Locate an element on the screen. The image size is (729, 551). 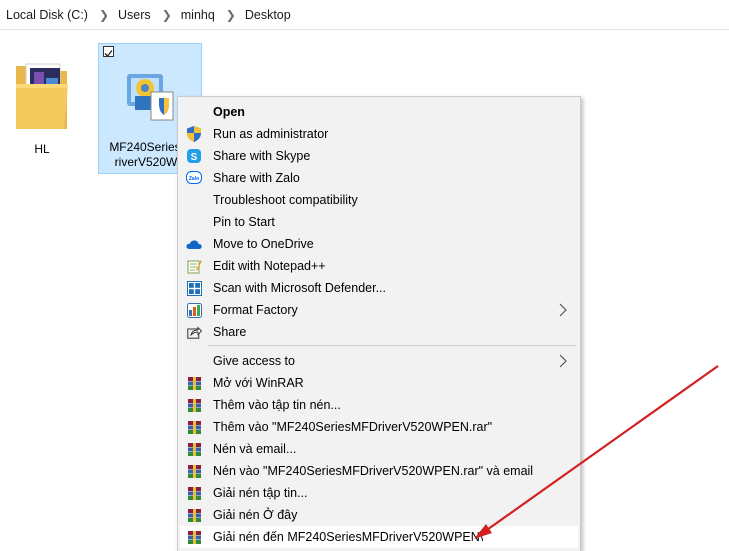
selection-checkbox is located at coordinates (108, 51).